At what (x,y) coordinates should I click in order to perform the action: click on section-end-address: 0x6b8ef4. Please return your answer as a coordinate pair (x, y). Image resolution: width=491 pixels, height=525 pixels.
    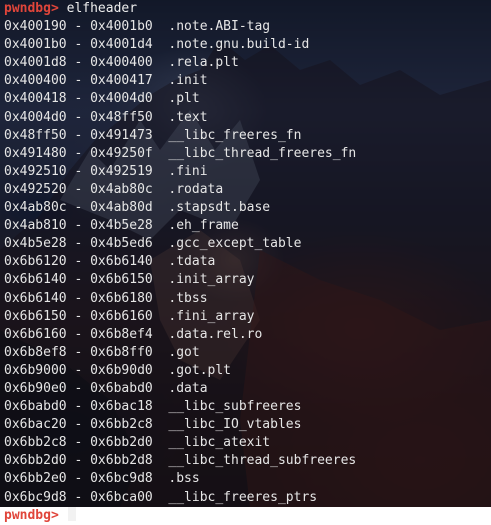
    Looking at the image, I should click on (121, 334).